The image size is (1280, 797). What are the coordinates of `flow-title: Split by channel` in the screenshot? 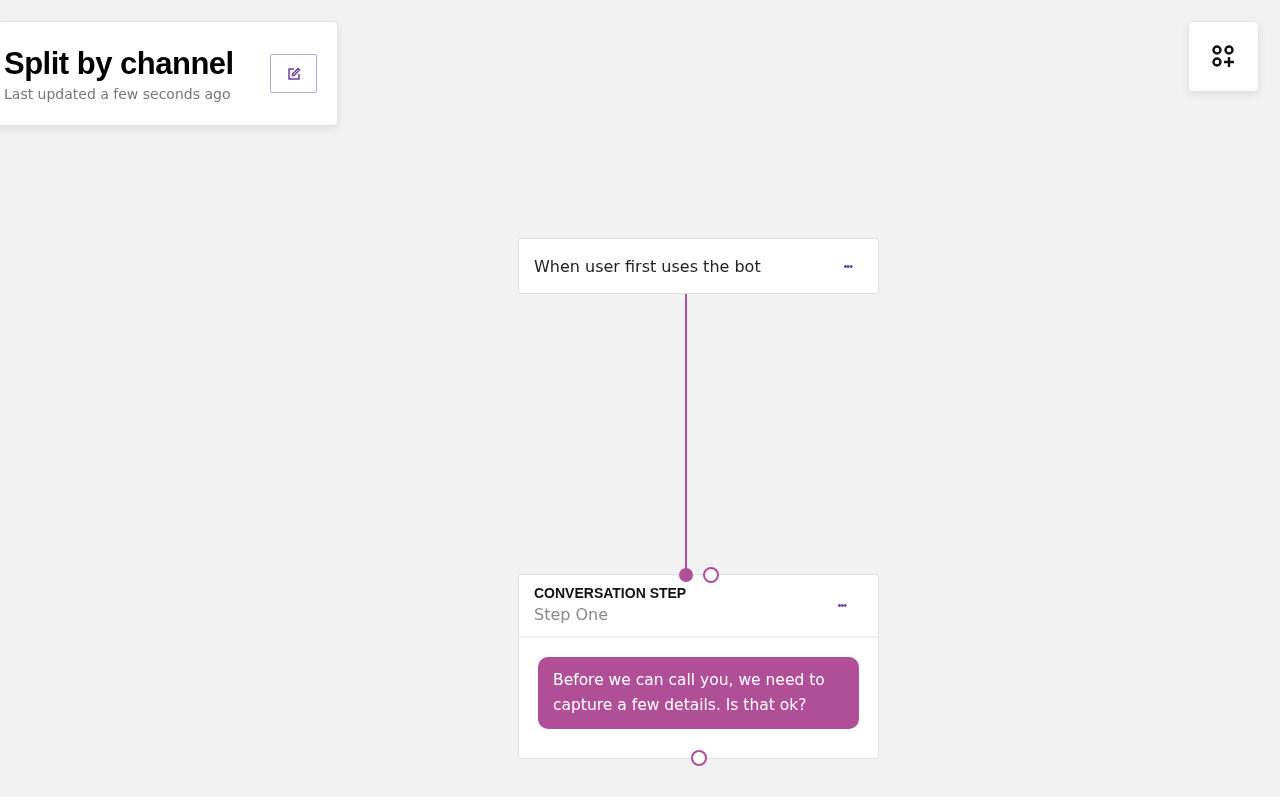 It's located at (119, 63).